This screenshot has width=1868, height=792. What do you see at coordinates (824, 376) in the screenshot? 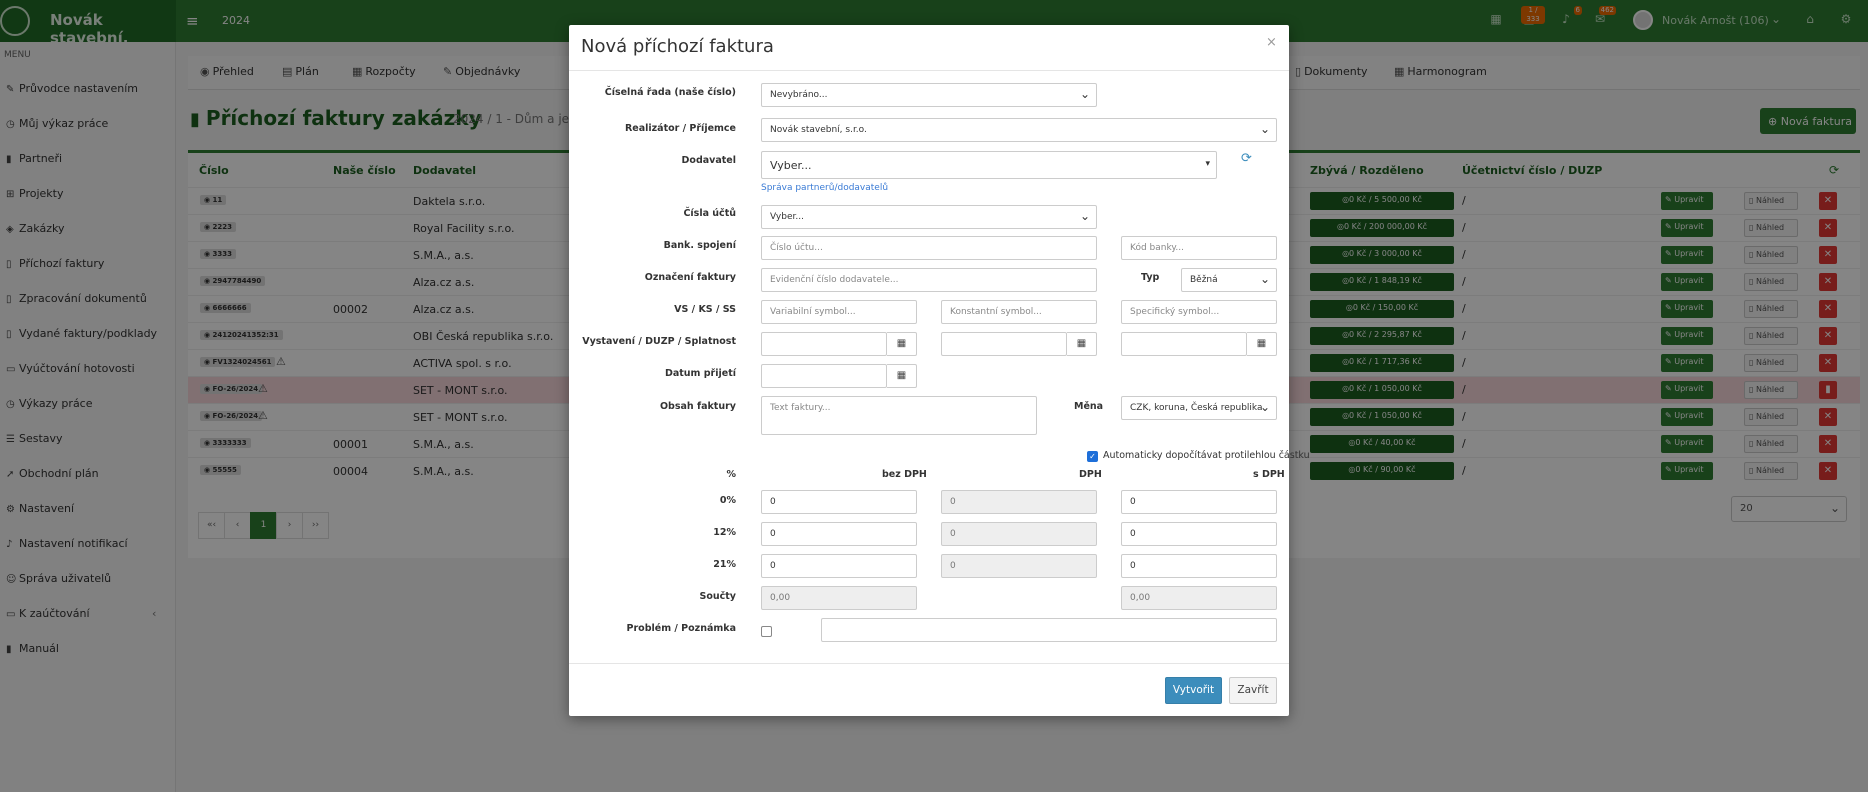
I see `receipt-date-input` at bounding box center [824, 376].